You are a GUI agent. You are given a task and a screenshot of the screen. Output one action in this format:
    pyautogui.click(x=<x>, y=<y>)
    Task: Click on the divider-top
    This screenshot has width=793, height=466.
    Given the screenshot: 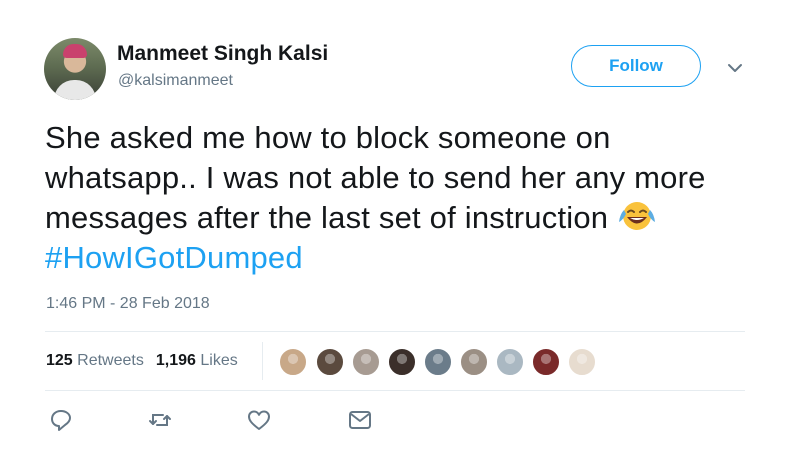 What is the action you would take?
    pyautogui.click(x=395, y=331)
    